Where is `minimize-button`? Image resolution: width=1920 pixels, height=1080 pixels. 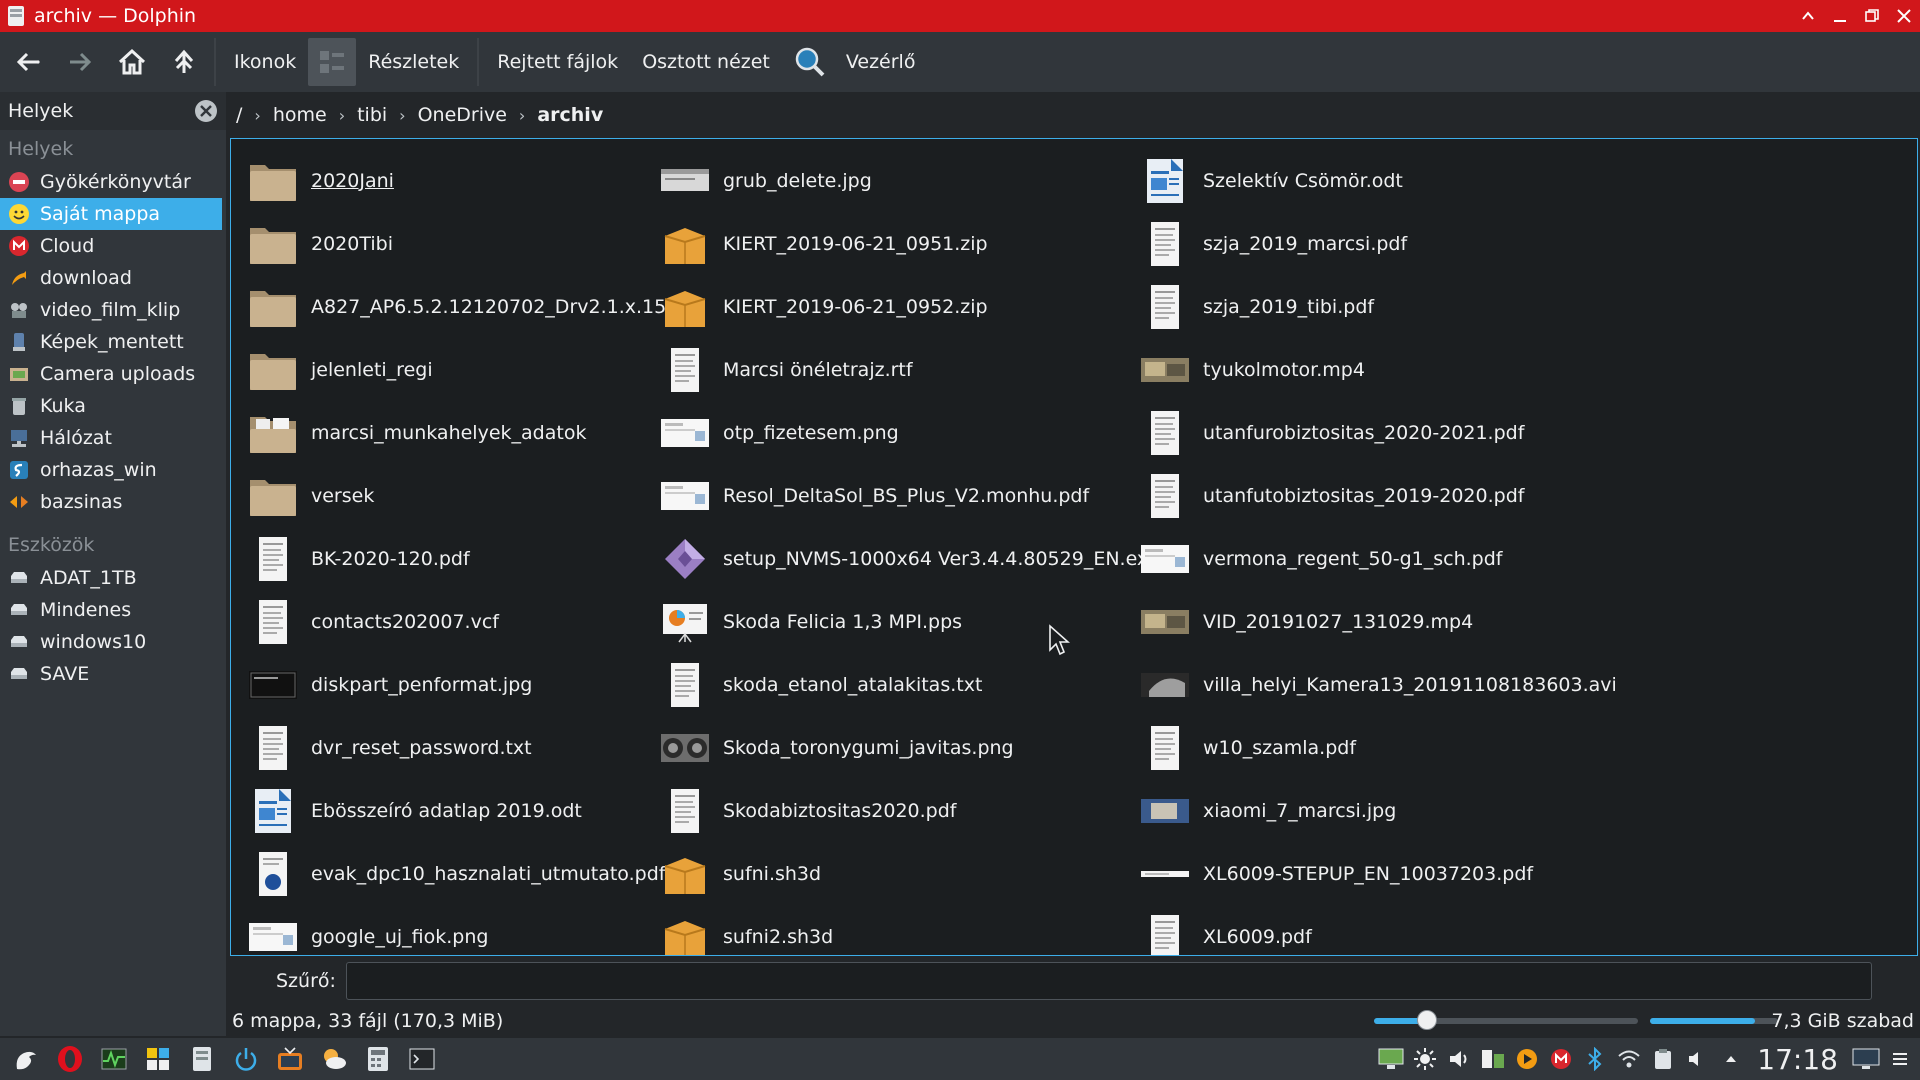 minimize-button is located at coordinates (1840, 16).